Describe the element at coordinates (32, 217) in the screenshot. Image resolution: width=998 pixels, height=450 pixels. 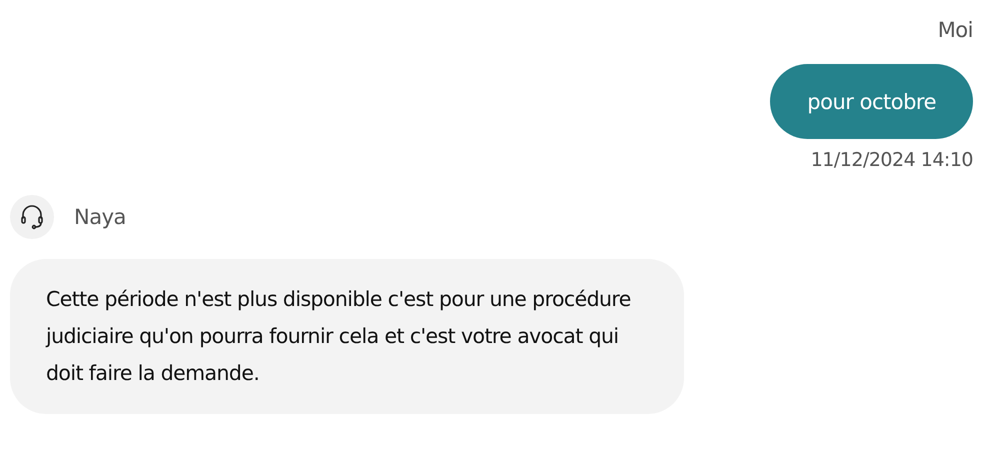
I see `headset-icon` at that location.